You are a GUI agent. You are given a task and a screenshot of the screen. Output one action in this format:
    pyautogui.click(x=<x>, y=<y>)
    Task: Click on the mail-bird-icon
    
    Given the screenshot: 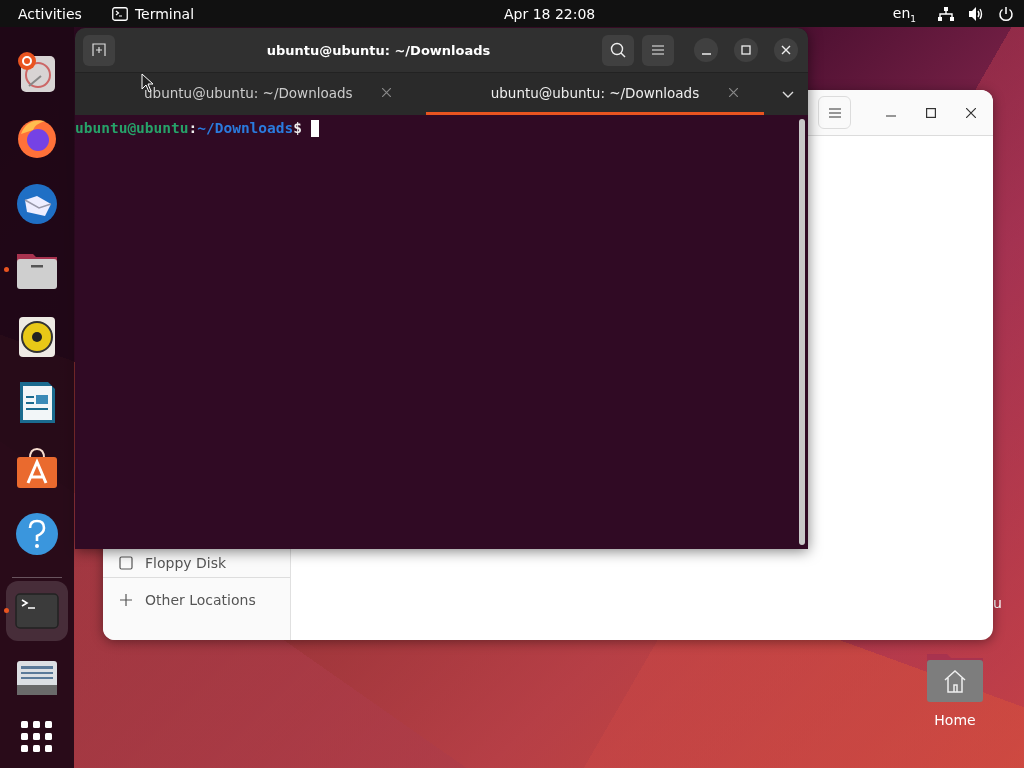 What is the action you would take?
    pyautogui.click(x=37, y=204)
    